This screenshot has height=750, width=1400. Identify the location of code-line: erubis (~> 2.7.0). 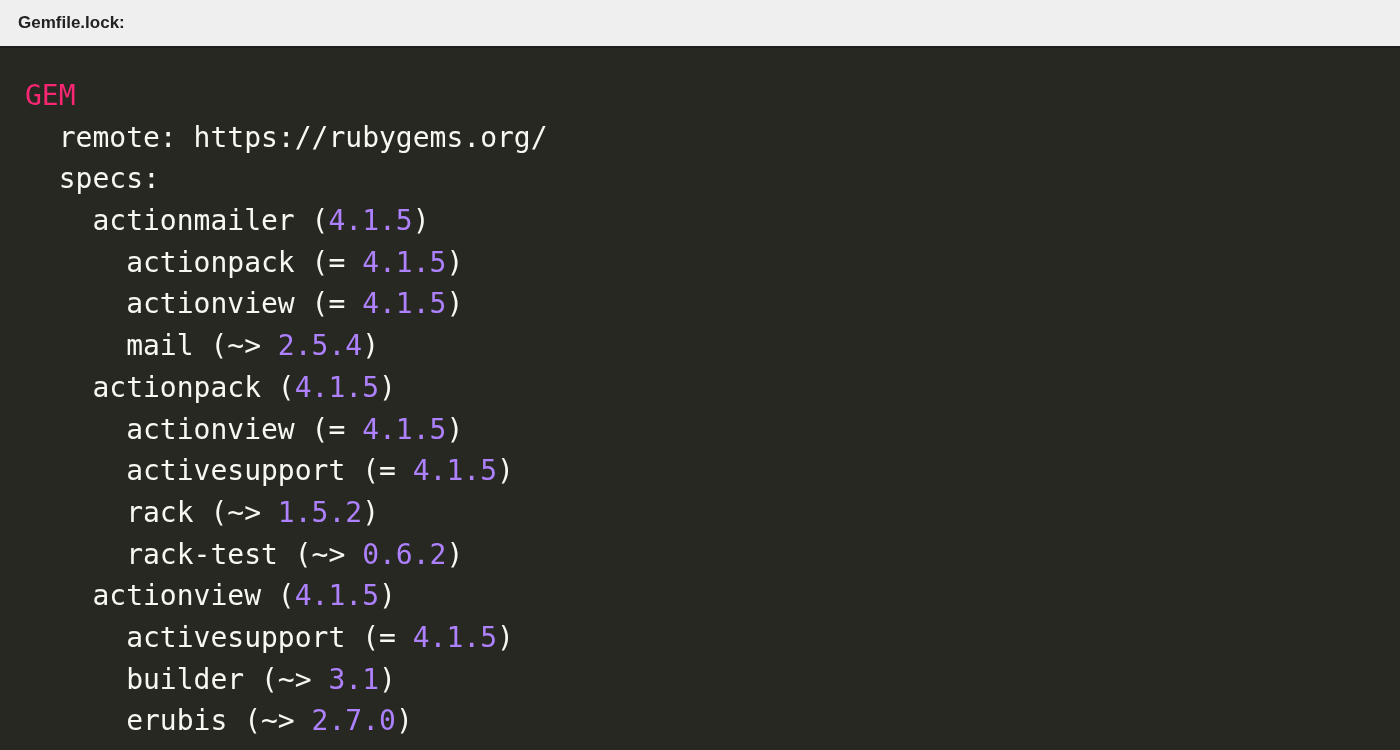
(269, 721).